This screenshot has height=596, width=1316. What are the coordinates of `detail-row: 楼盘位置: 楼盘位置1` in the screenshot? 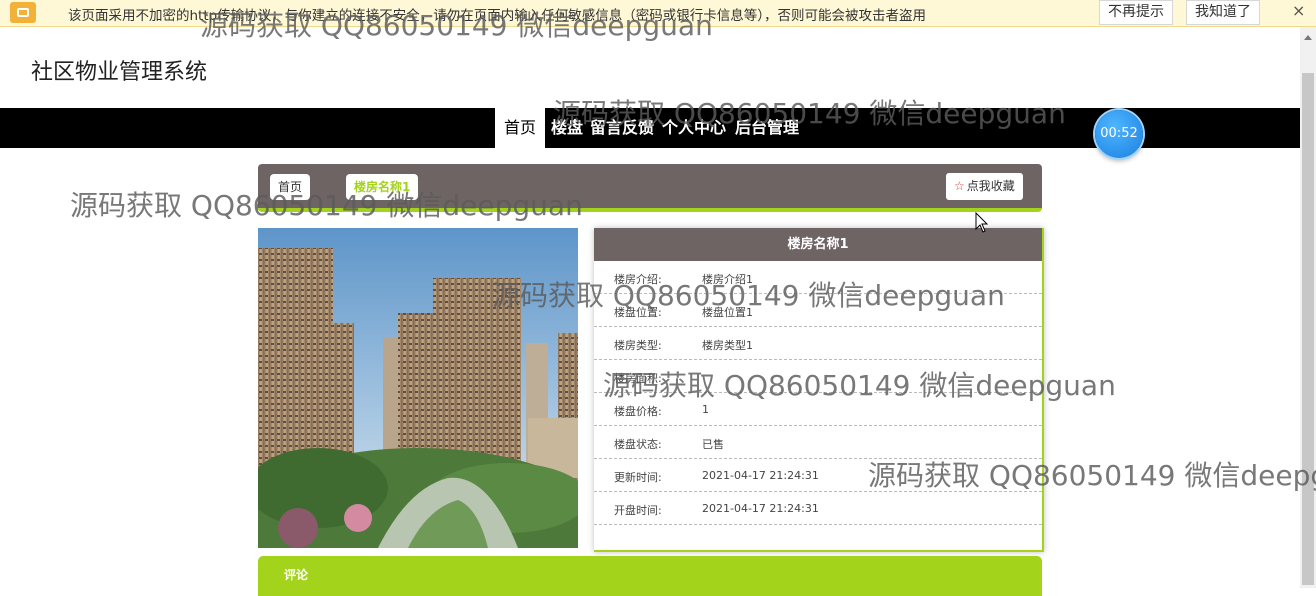 It's located at (818, 310).